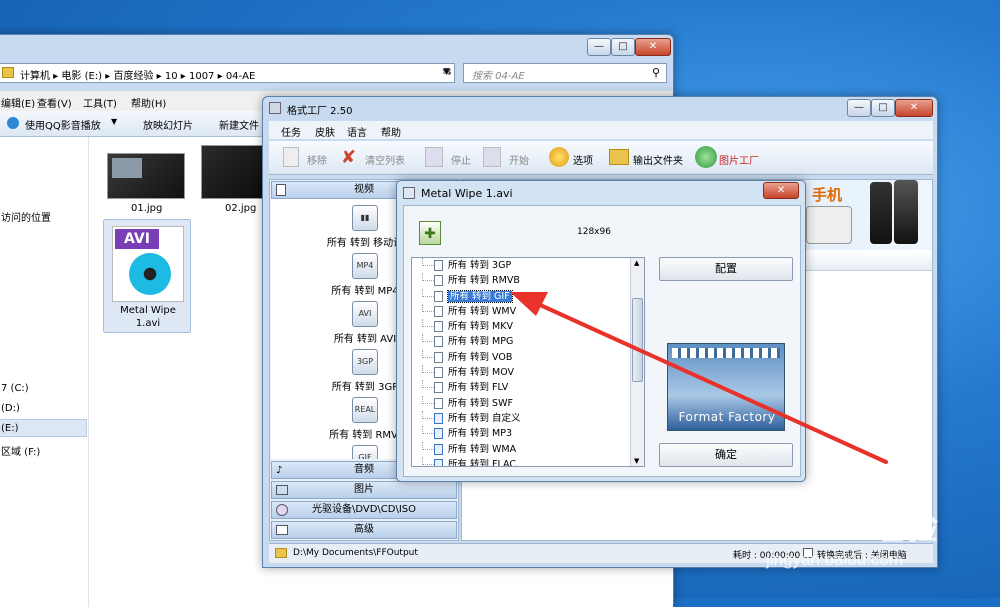 The height and width of the screenshot is (607, 1000). What do you see at coordinates (835, 559) in the screenshot?
I see `watermark-url: jingyan.baidu.com` at bounding box center [835, 559].